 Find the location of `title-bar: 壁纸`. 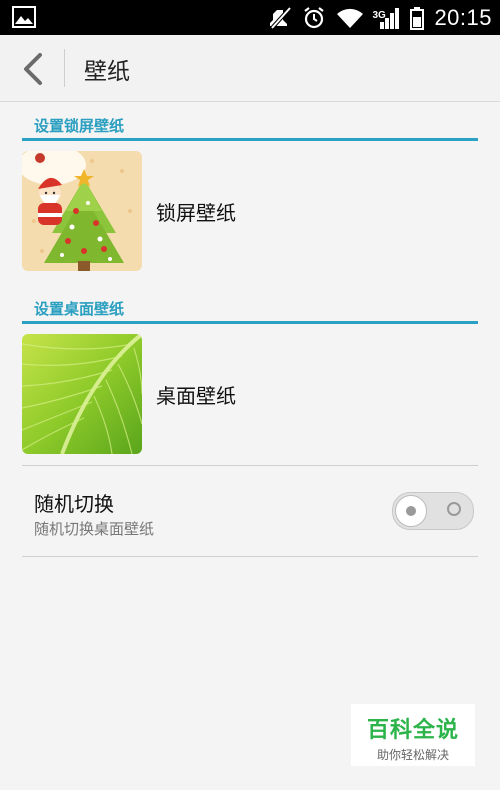

title-bar: 壁纸 is located at coordinates (250, 68).